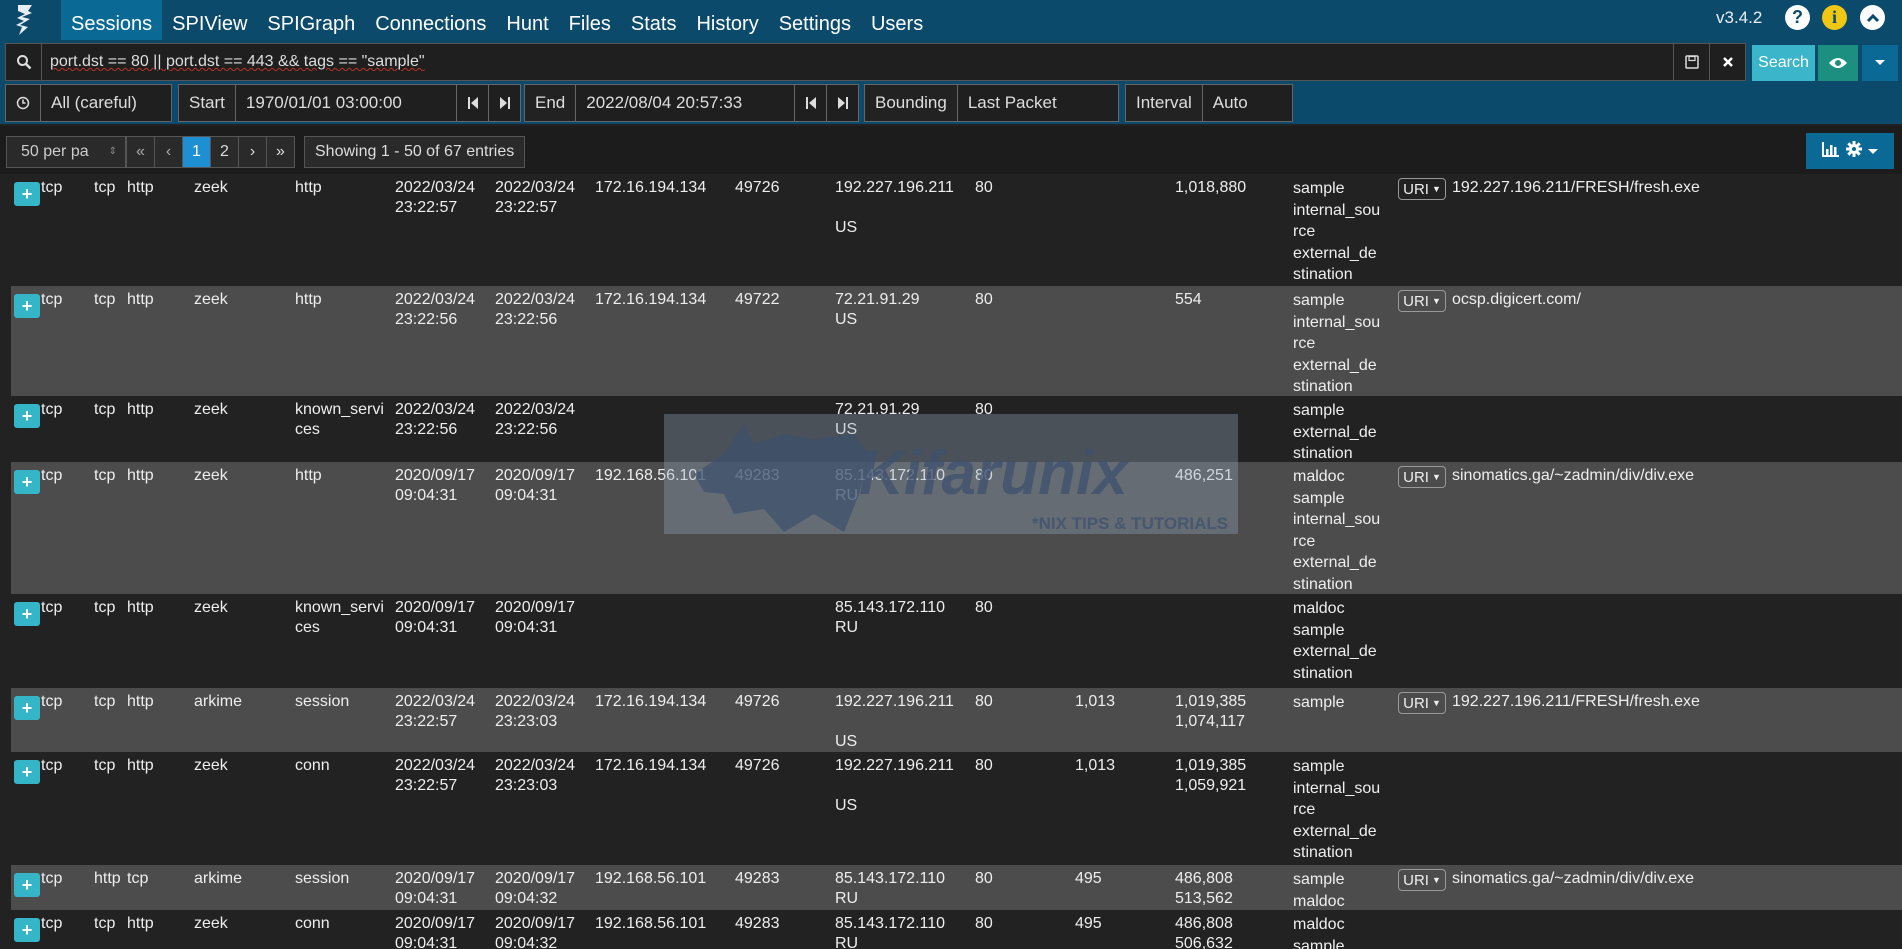 This screenshot has width=1902, height=949. Describe the element at coordinates (1691, 62) in the screenshot. I see `save-icon` at that location.